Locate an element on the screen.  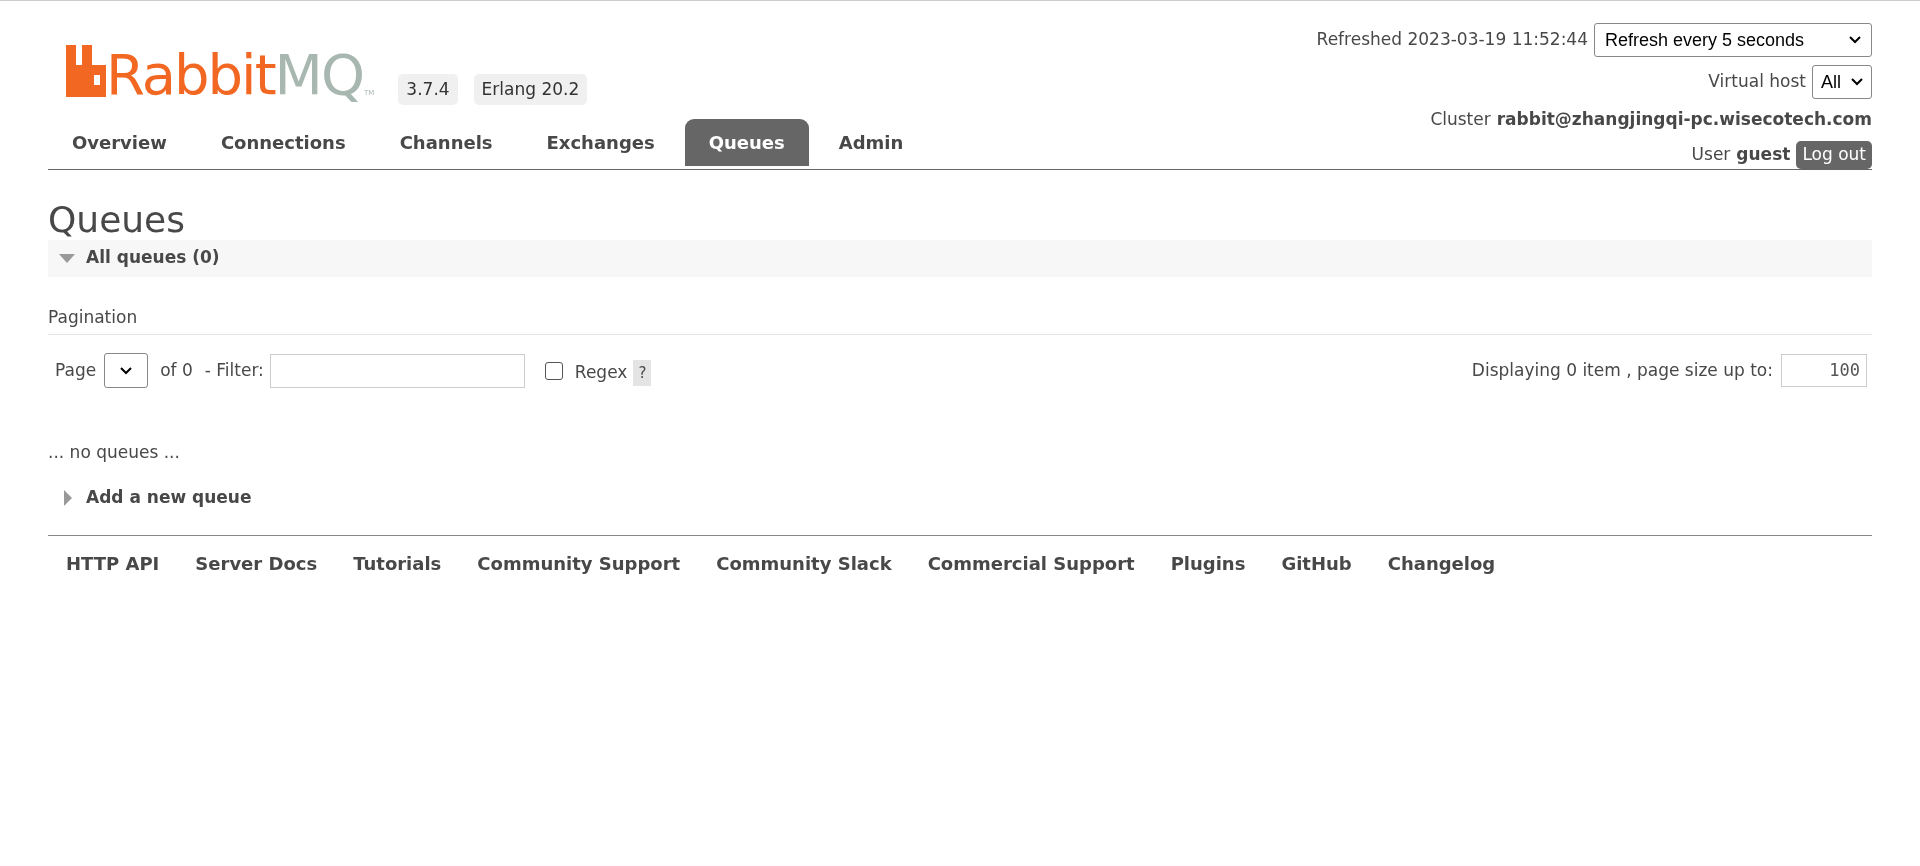
version-badge: Erlang 20.2 is located at coordinates (530, 89).